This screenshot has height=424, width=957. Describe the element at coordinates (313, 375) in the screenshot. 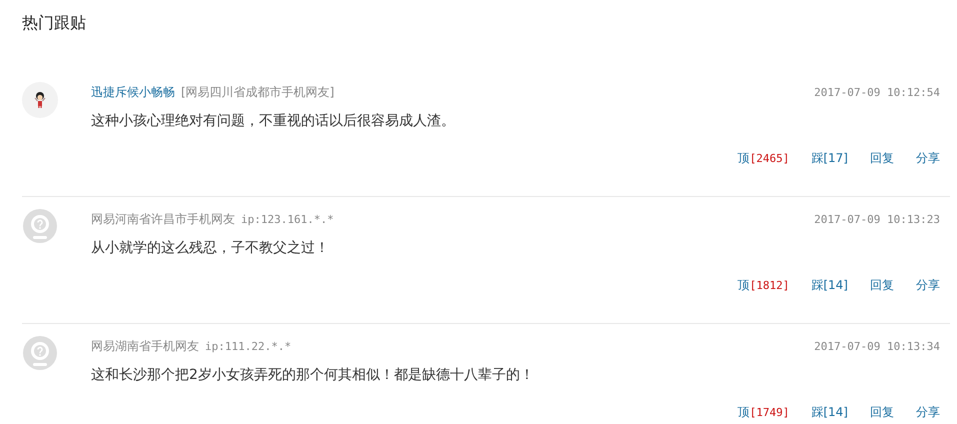

I see `comment-text: 这和长沙那个把2岁小女孩弄死的那个何其相似！都是缺德十八辈子的！` at that location.